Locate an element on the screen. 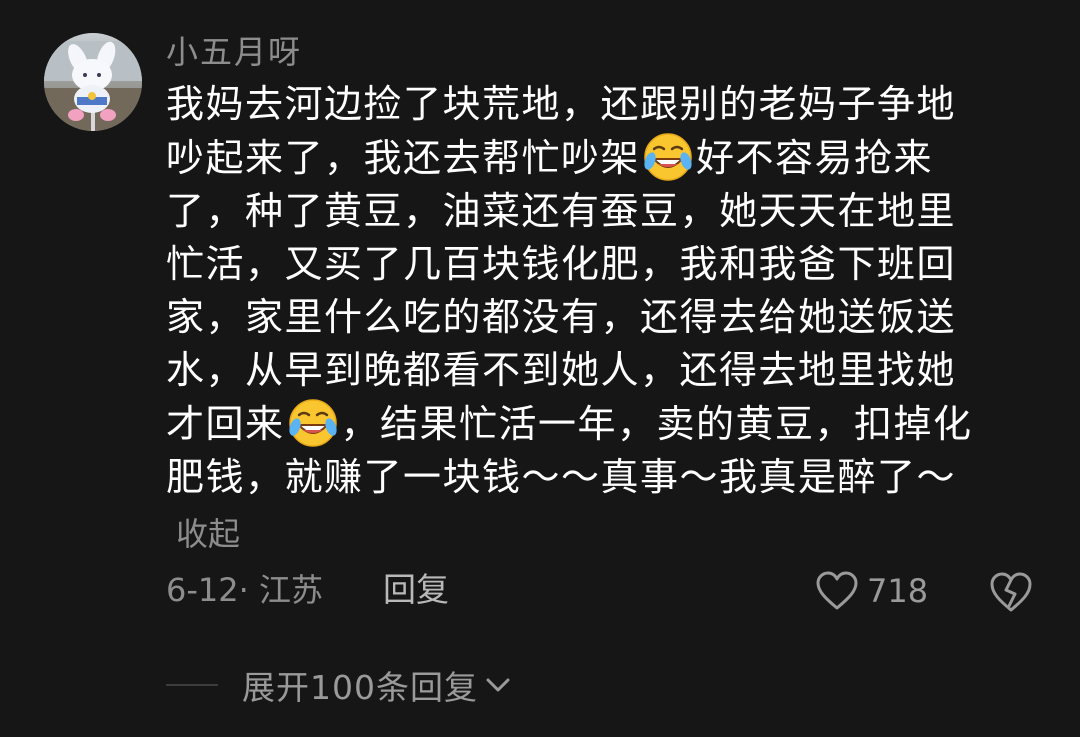 This screenshot has width=1080, height=737. collapse-button: 收起 is located at coordinates (208, 534).